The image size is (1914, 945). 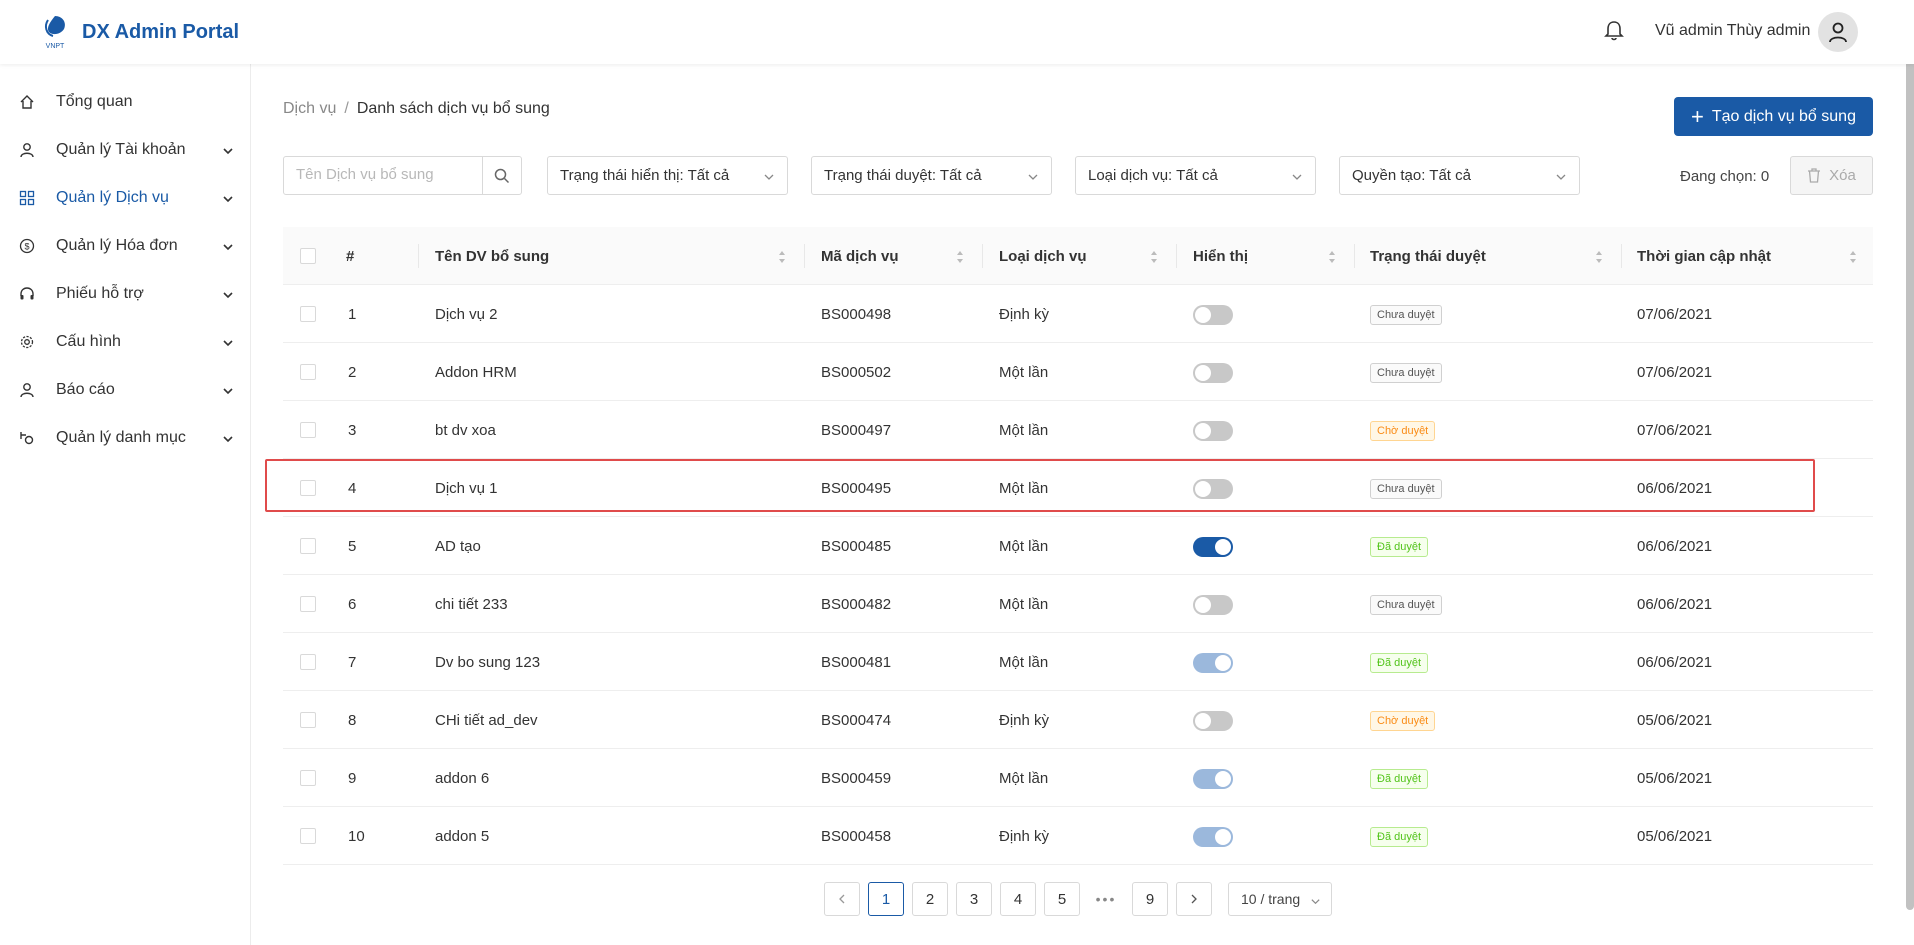 I want to click on service-code: BS000495, so click(x=856, y=488).